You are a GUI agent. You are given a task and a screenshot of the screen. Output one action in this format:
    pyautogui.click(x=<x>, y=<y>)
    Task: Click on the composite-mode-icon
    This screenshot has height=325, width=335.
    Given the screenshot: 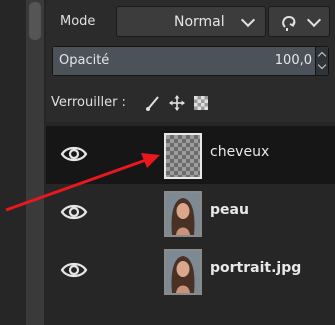 What is the action you would take?
    pyautogui.click(x=289, y=23)
    